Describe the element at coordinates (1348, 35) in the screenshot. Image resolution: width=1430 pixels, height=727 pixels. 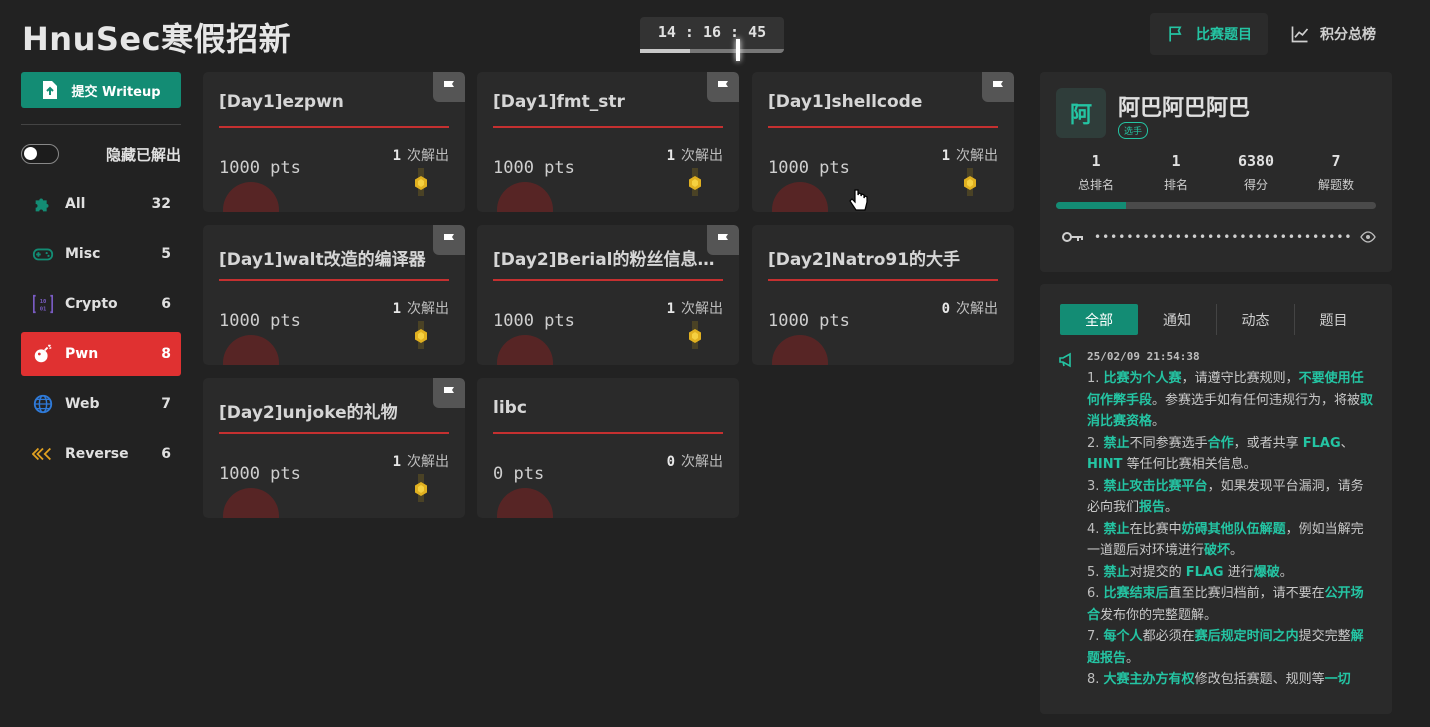
I see `nav-scoreboard-label: 积分总榜` at that location.